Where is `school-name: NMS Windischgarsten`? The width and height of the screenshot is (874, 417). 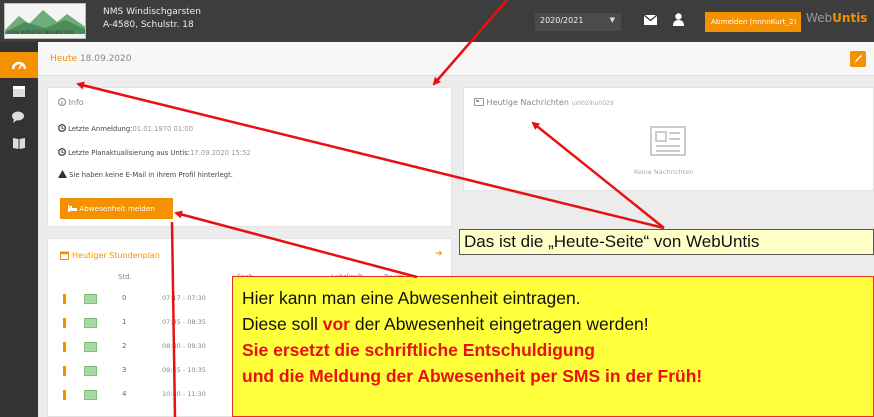 school-name: NMS Windischgarsten is located at coordinates (152, 12).